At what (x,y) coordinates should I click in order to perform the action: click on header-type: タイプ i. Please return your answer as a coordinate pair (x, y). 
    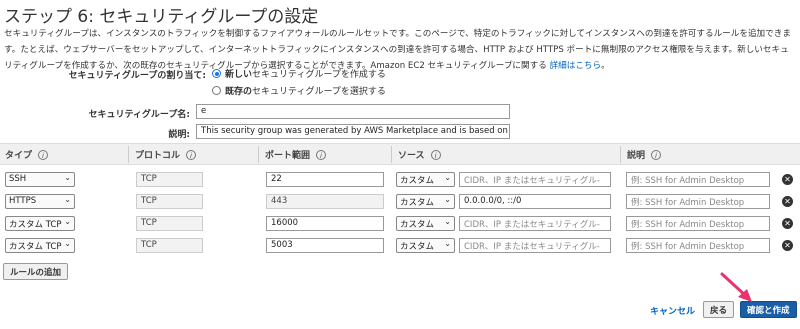
    Looking at the image, I should click on (27, 154).